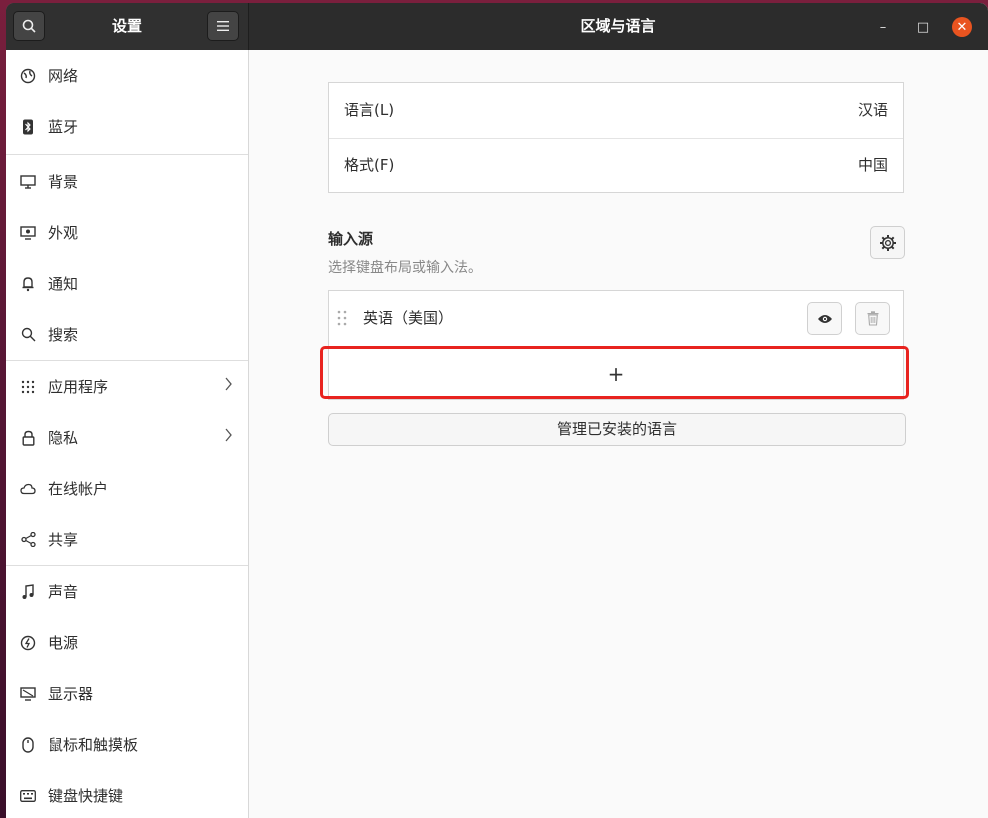 The height and width of the screenshot is (818, 988). I want to click on trash-icon, so click(872, 318).